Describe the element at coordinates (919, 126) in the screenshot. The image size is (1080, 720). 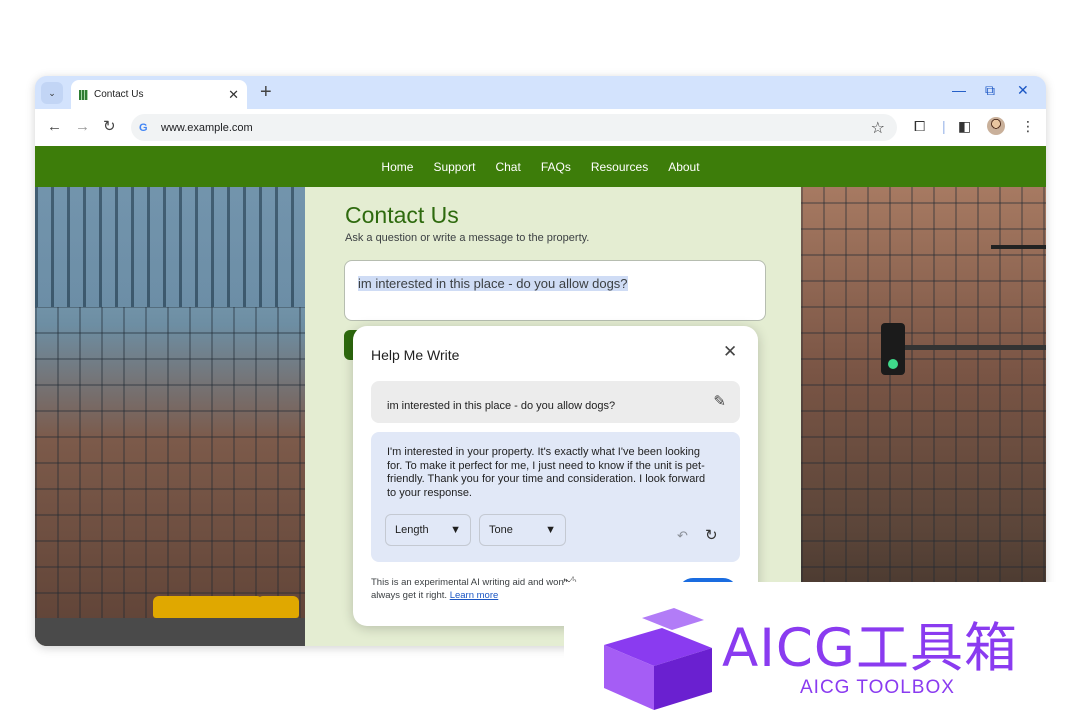
I see `extensions-icon: ⧠` at that location.